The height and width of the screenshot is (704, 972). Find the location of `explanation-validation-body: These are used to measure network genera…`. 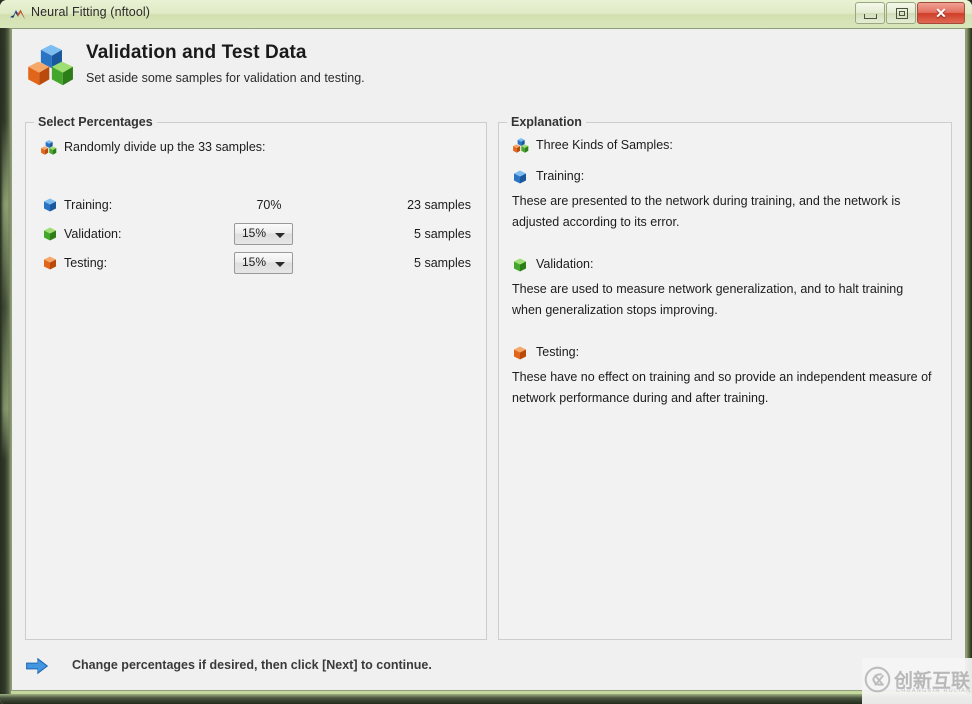

explanation-validation-body: These are used to measure network genera… is located at coordinates (708, 299).